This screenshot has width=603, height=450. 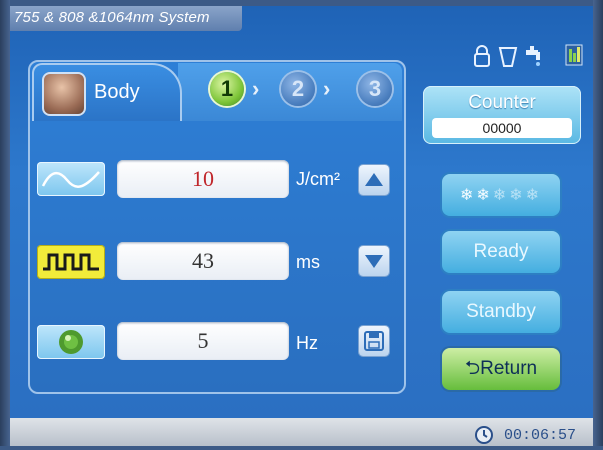 I want to click on fluence-value: 10, so click(x=203, y=179).